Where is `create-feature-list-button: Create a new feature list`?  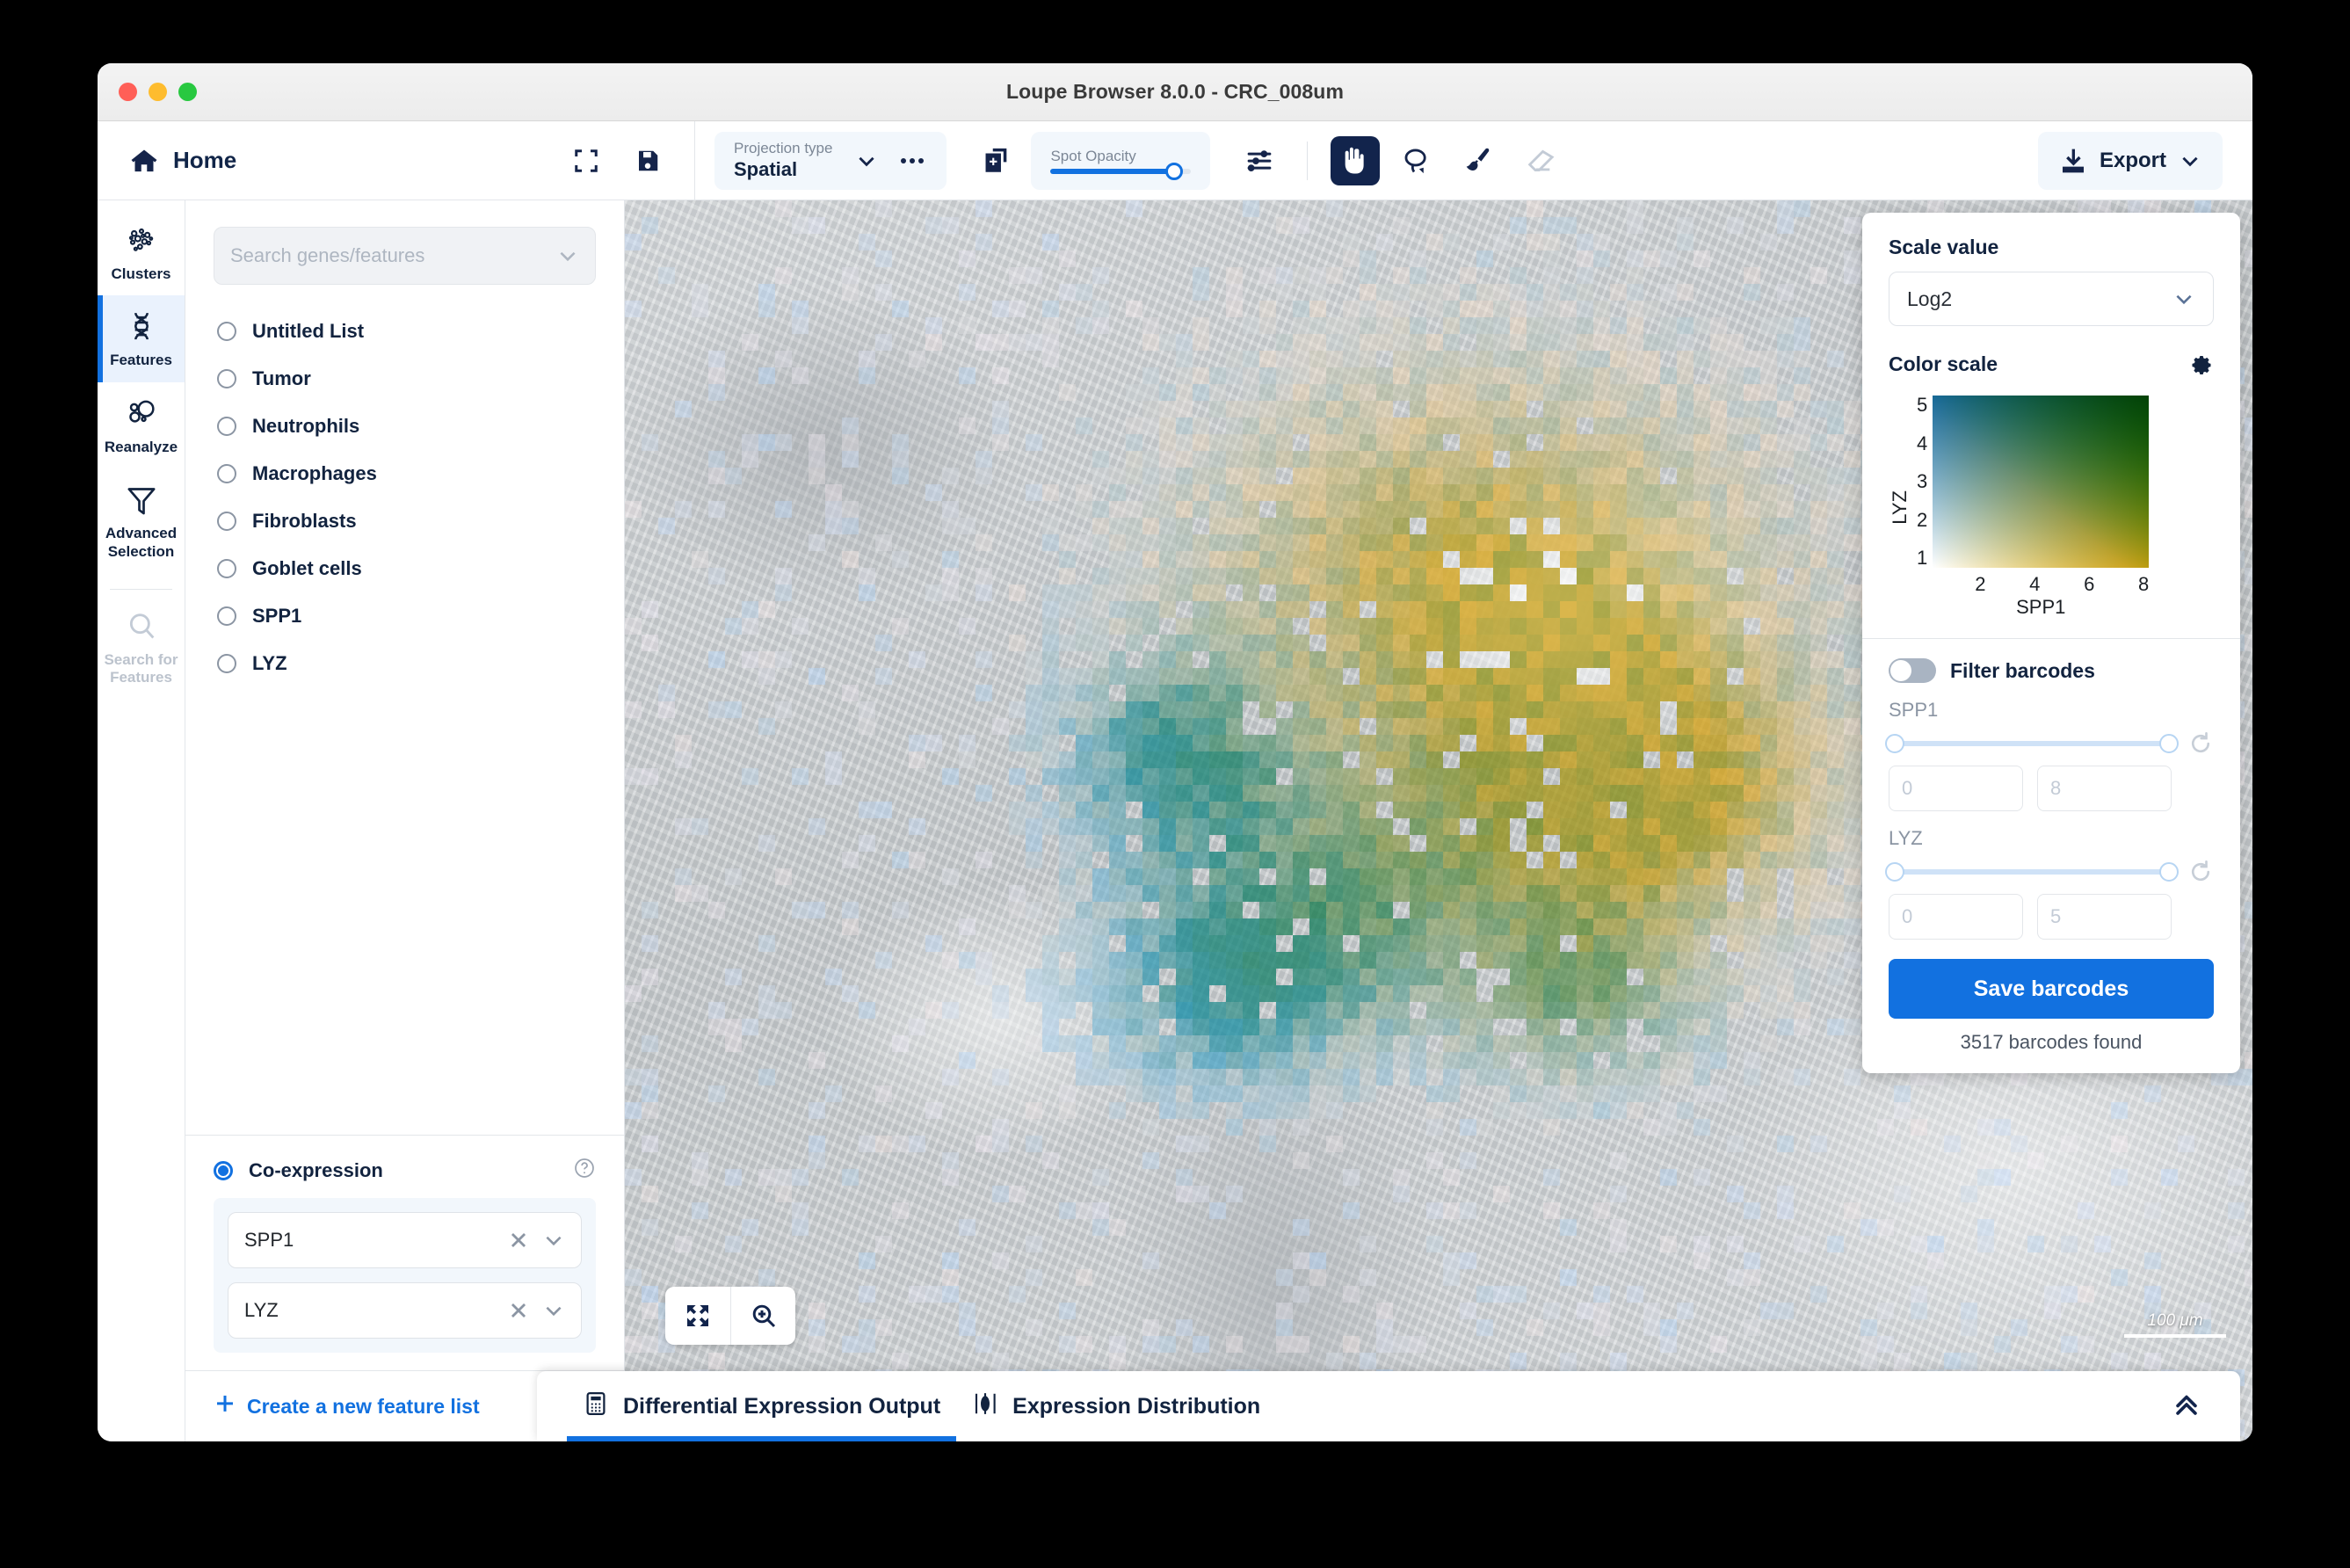
create-feature-list-button: Create a new feature list is located at coordinates (386, 1406).